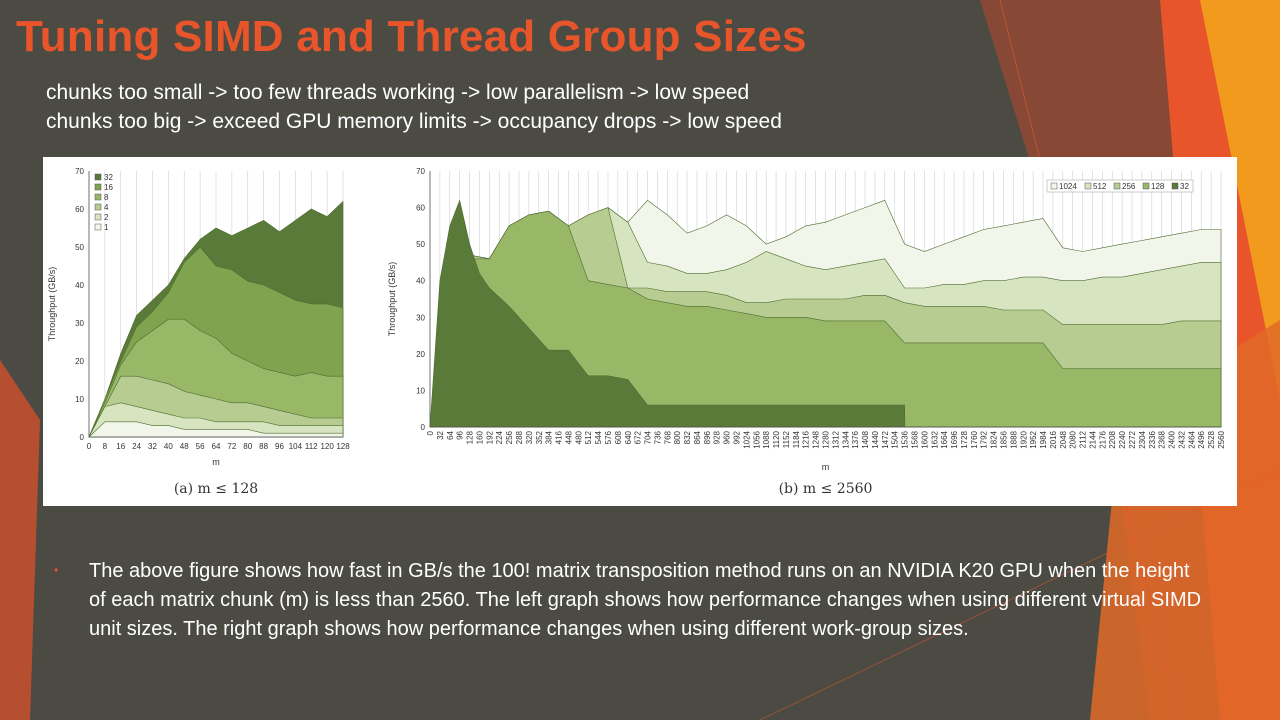 The height and width of the screenshot is (720, 1280). Describe the element at coordinates (470, 437) in the screenshot. I see `x-tick-label: 128` at that location.